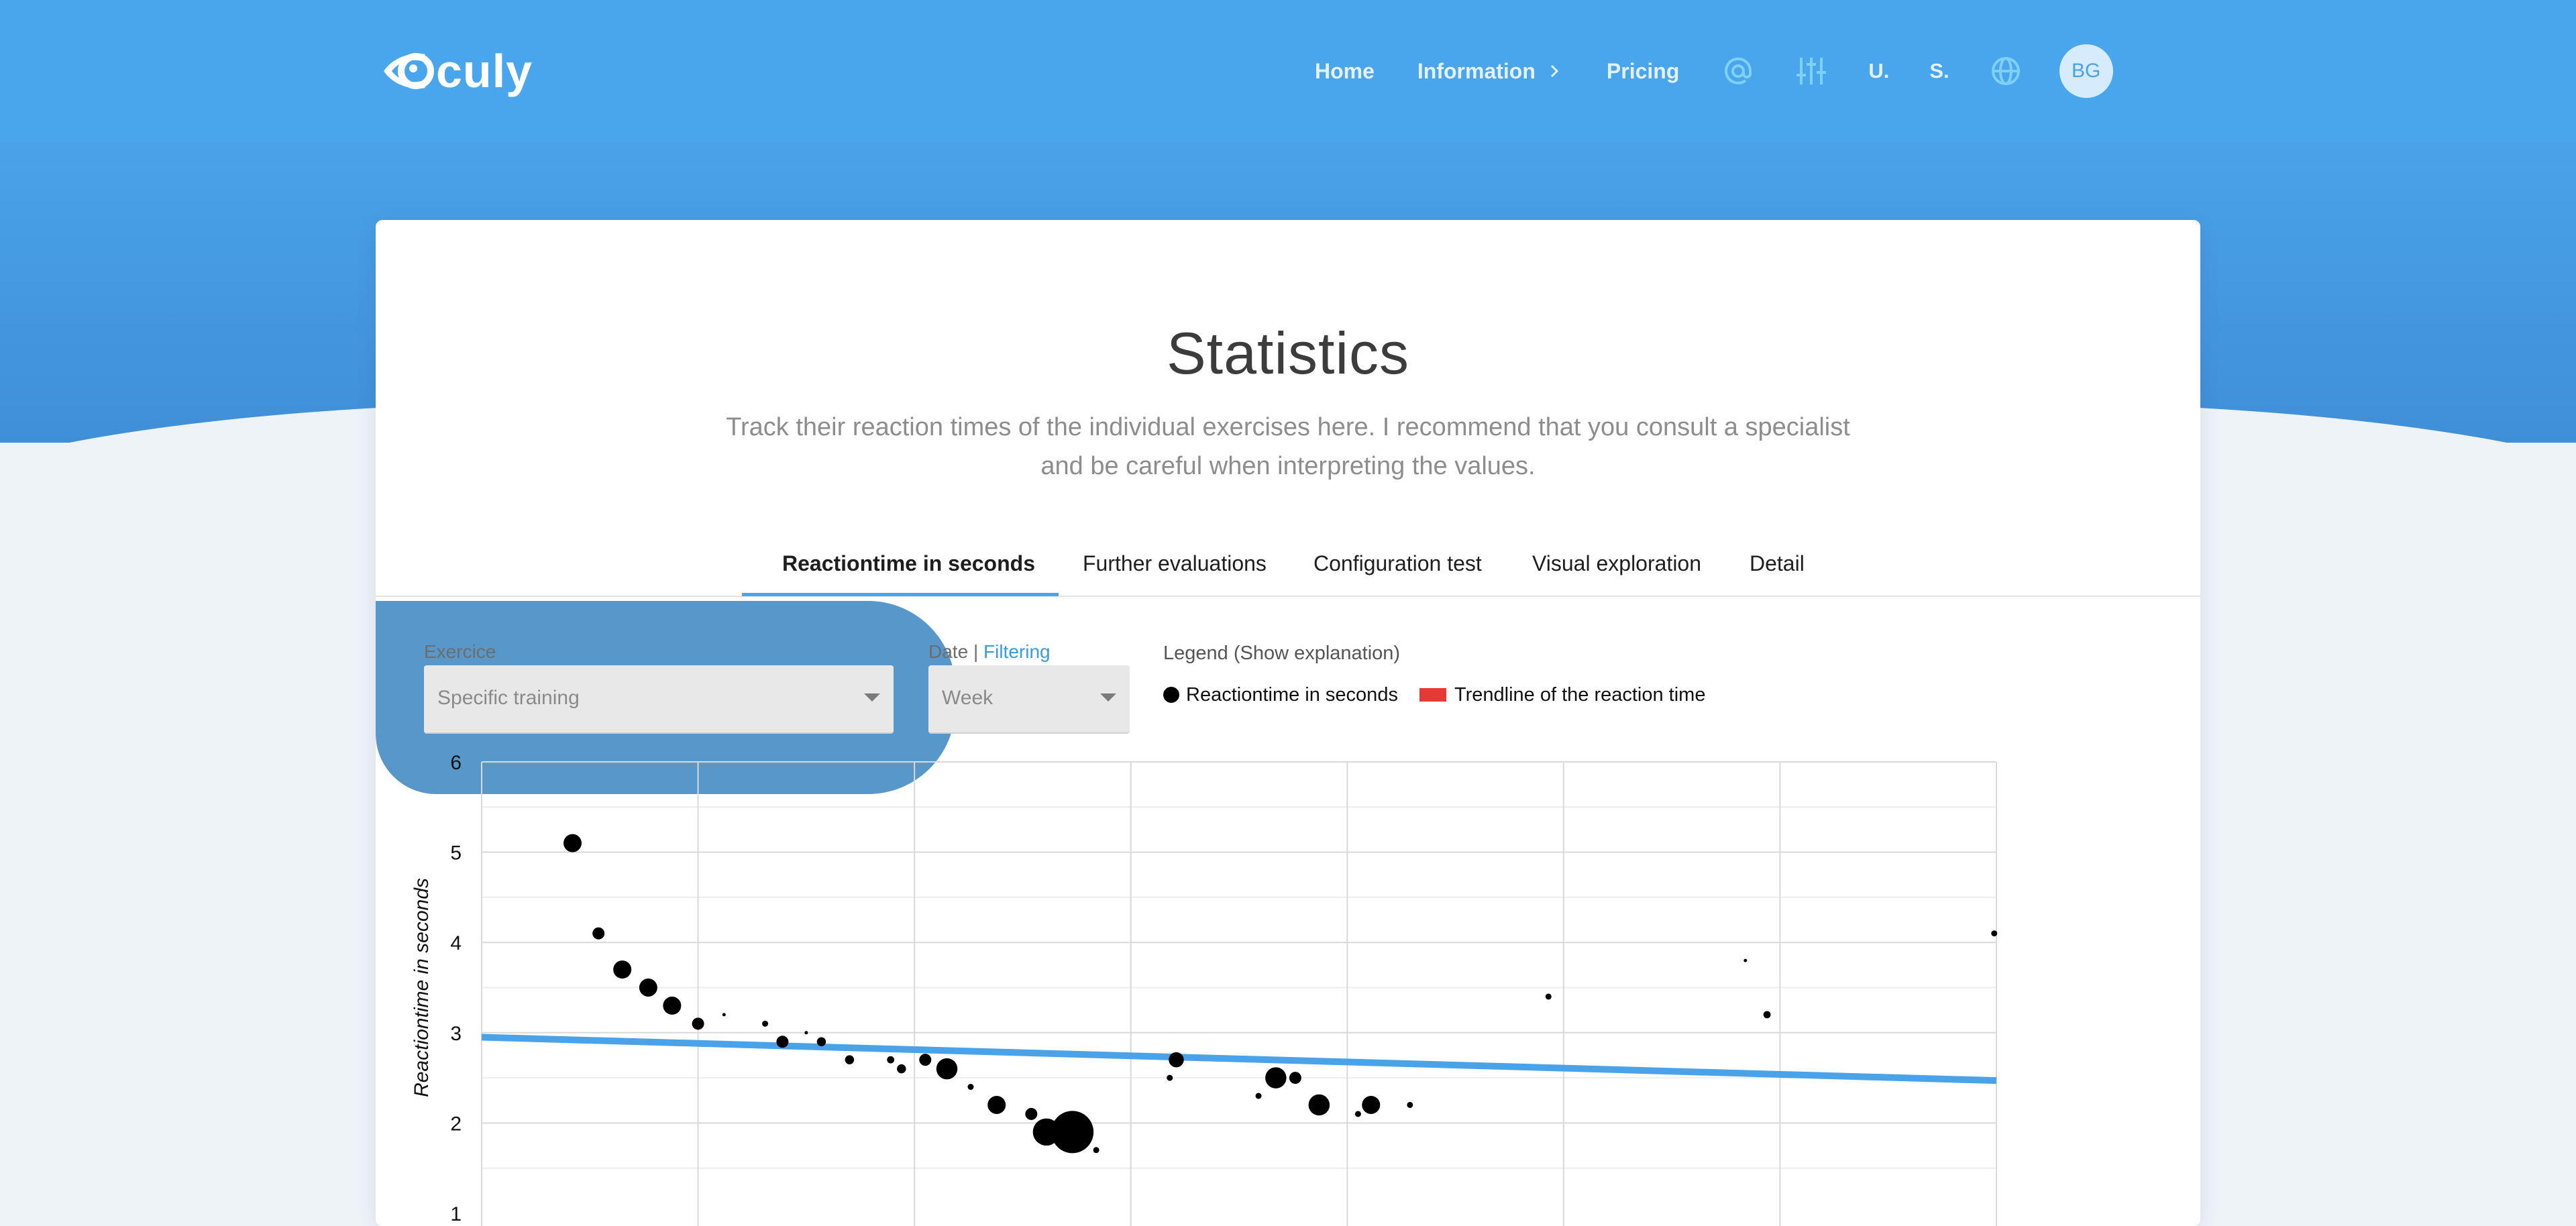  Describe the element at coordinates (422, 987) in the screenshot. I see `y-axis-label: Reactiontime in seconds` at that location.